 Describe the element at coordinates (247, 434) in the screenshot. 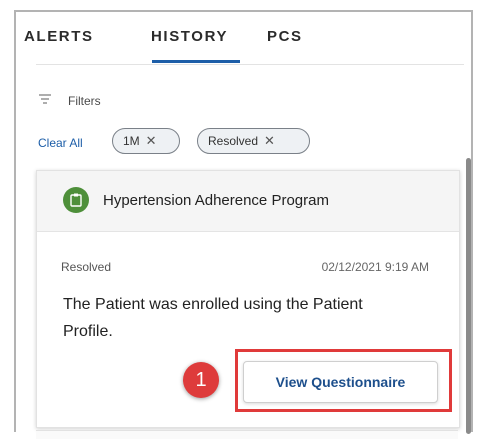

I see `next-card-edge` at that location.